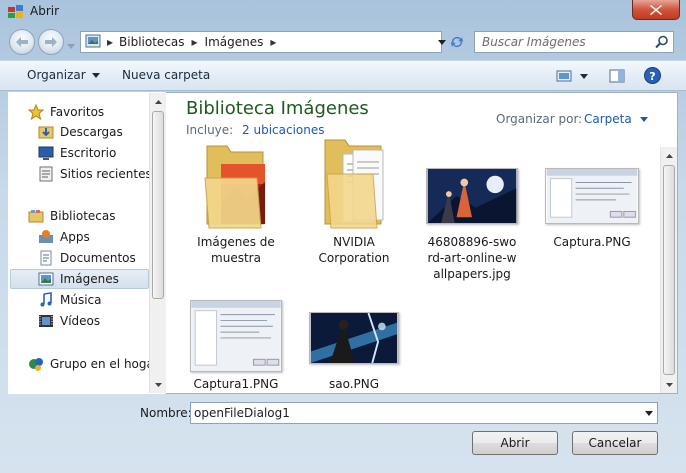 Image resolution: width=686 pixels, height=473 pixels. Describe the element at coordinates (75, 237) in the screenshot. I see `nav-label: Apps` at that location.